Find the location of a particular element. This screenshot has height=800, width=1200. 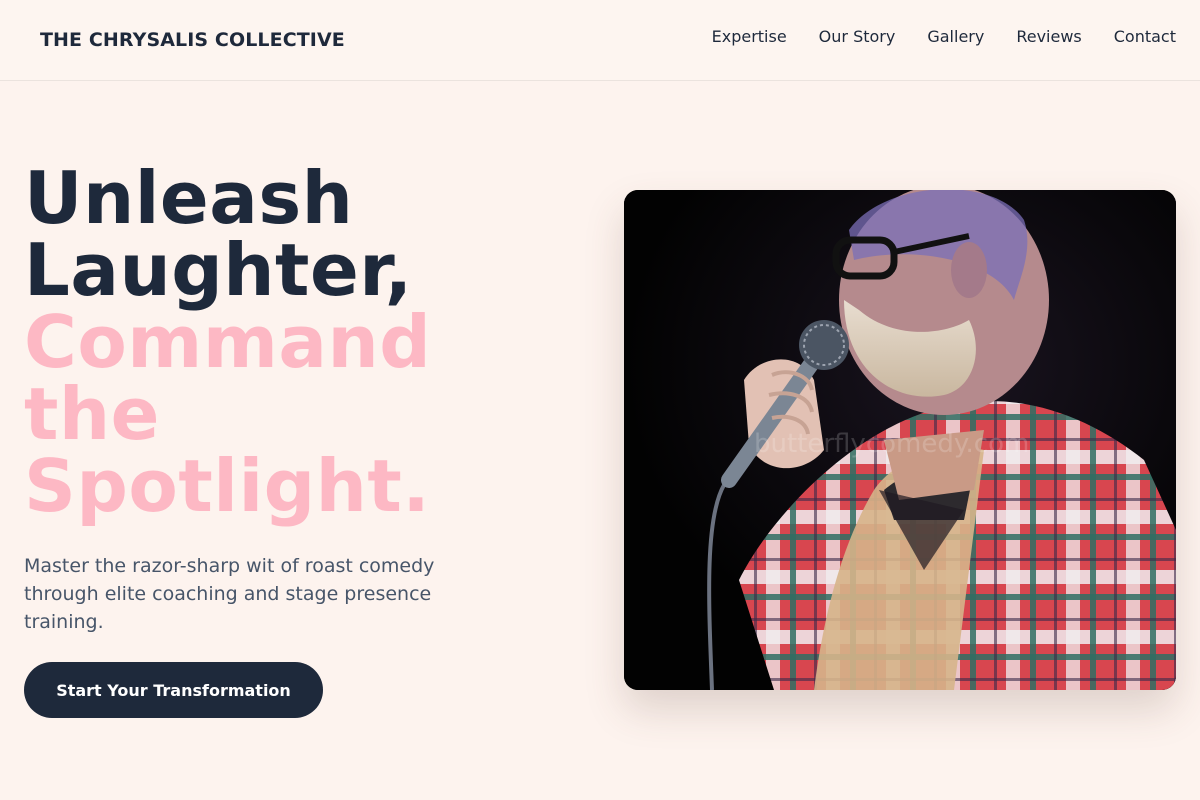

headline-accent-line-2: the is located at coordinates (92, 414).